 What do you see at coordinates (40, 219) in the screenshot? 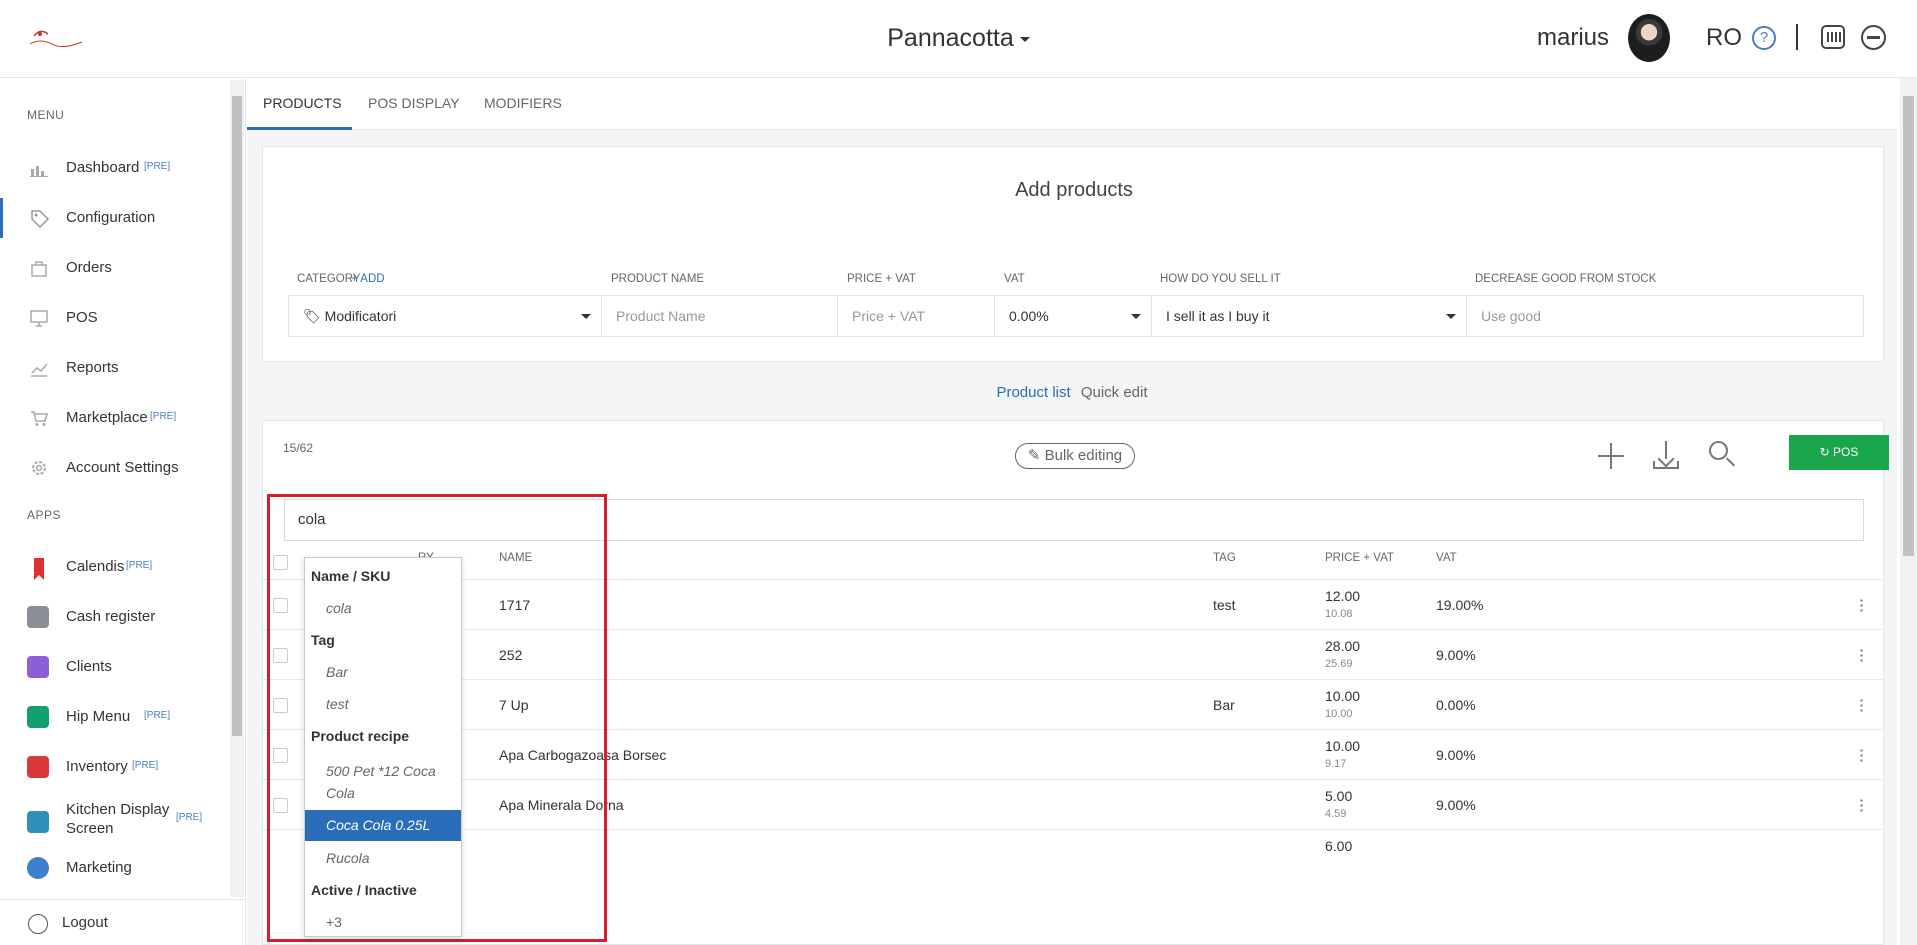
I see `tag-icon` at bounding box center [40, 219].